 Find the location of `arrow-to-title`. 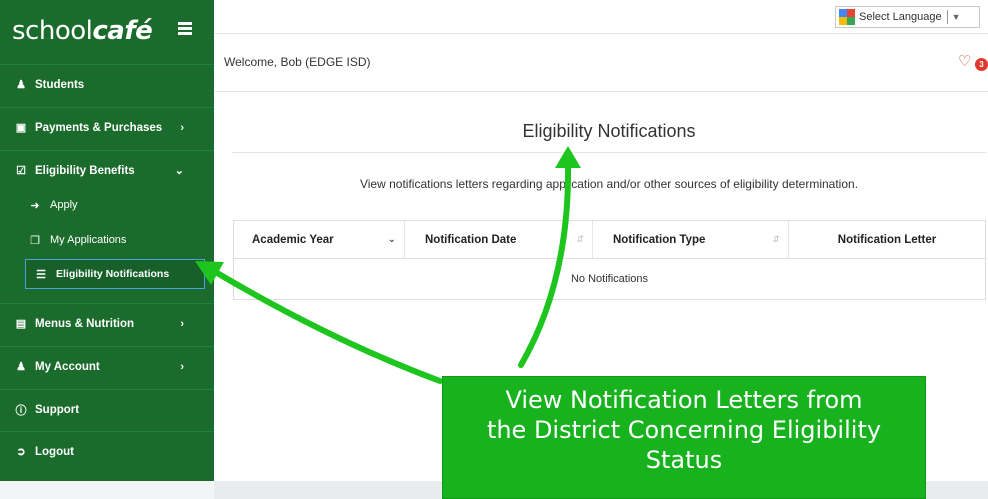

arrow-to-title is located at coordinates (545, 263).